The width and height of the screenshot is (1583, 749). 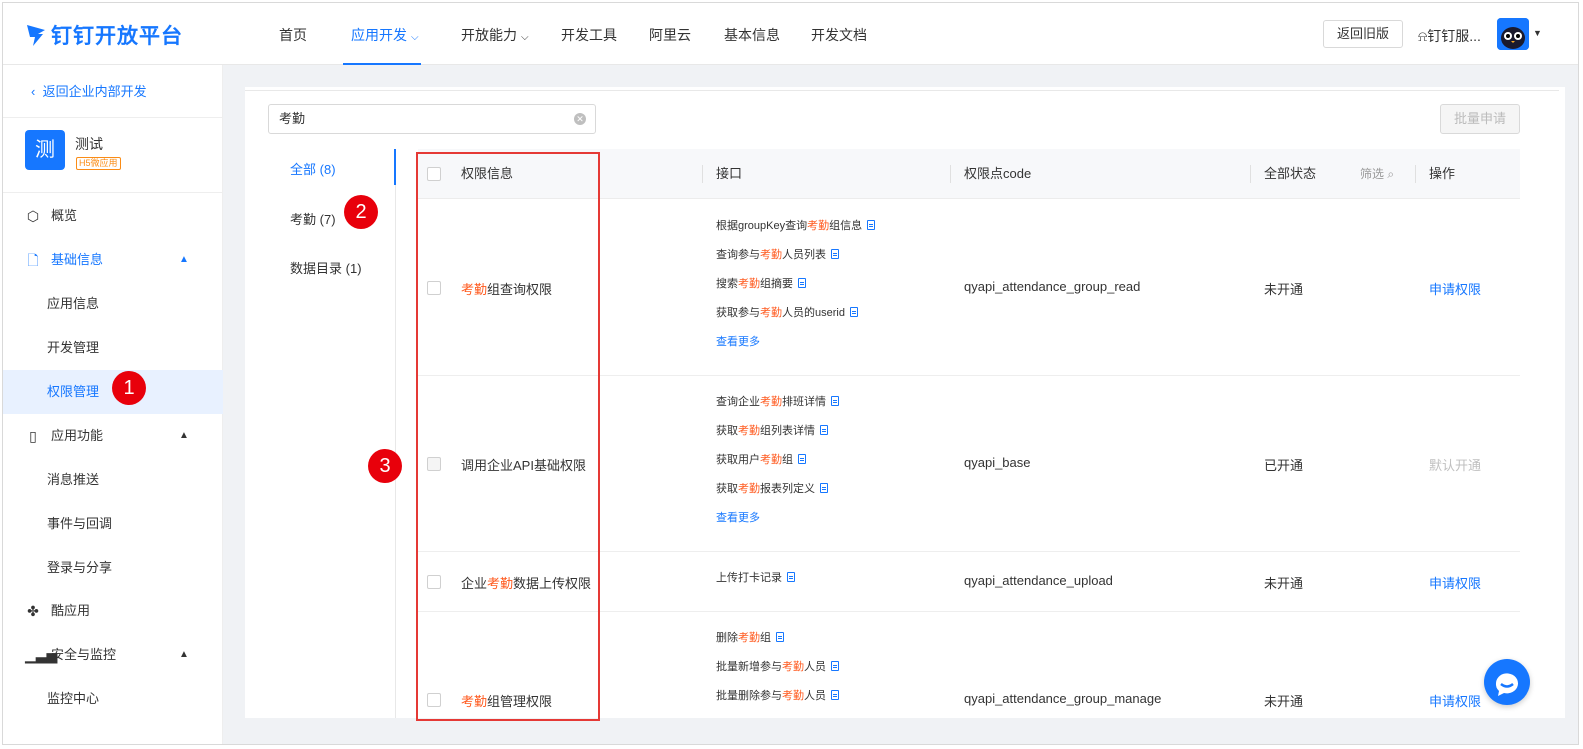 What do you see at coordinates (761, 459) in the screenshot?
I see `api-link: 获取用户考勤组` at bounding box center [761, 459].